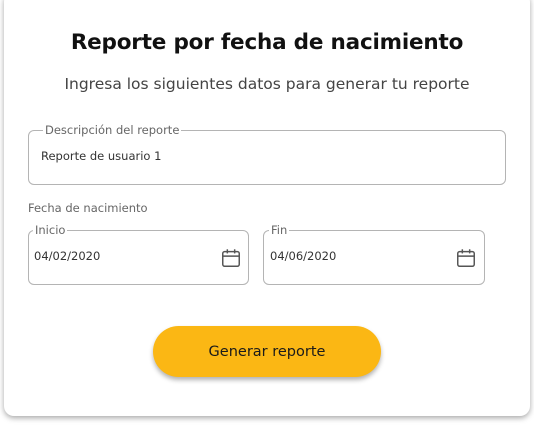 Image resolution: width=534 pixels, height=425 pixels. Describe the element at coordinates (67, 256) in the screenshot. I see `start-date-input: 04/02/2020` at that location.